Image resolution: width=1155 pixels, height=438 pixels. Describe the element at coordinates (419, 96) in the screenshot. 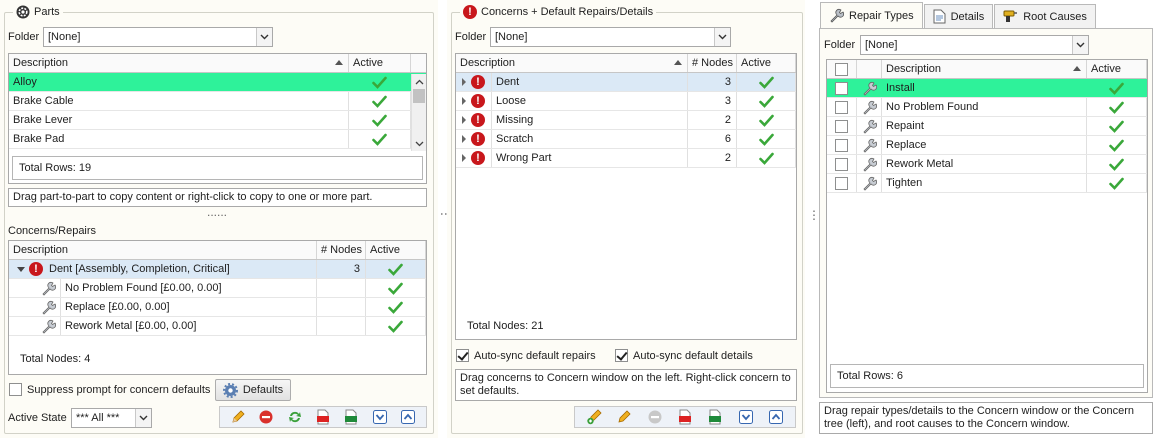

I see `scroll-thumb` at that location.